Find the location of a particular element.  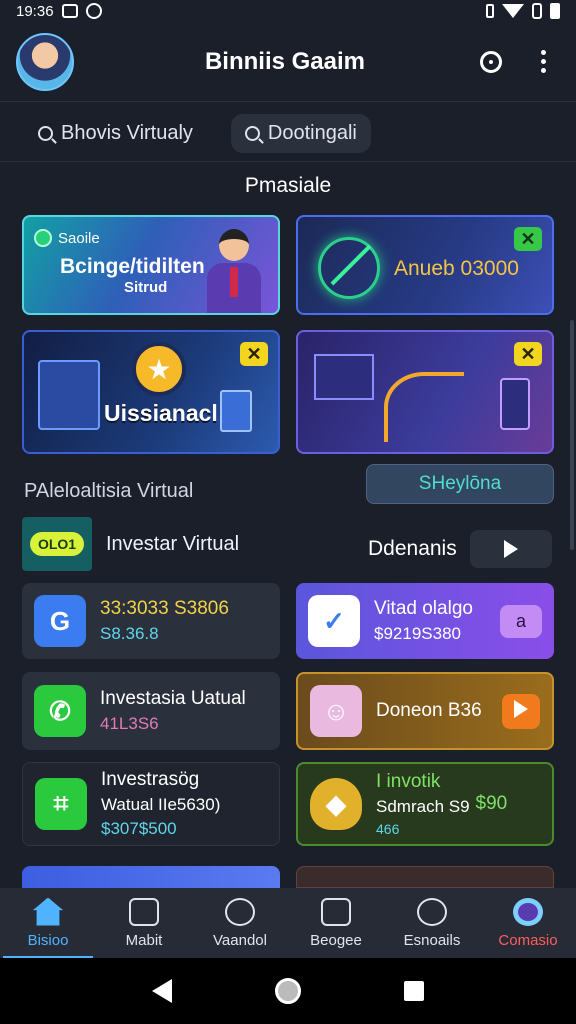

app-g-icon: G is located at coordinates (60, 621).